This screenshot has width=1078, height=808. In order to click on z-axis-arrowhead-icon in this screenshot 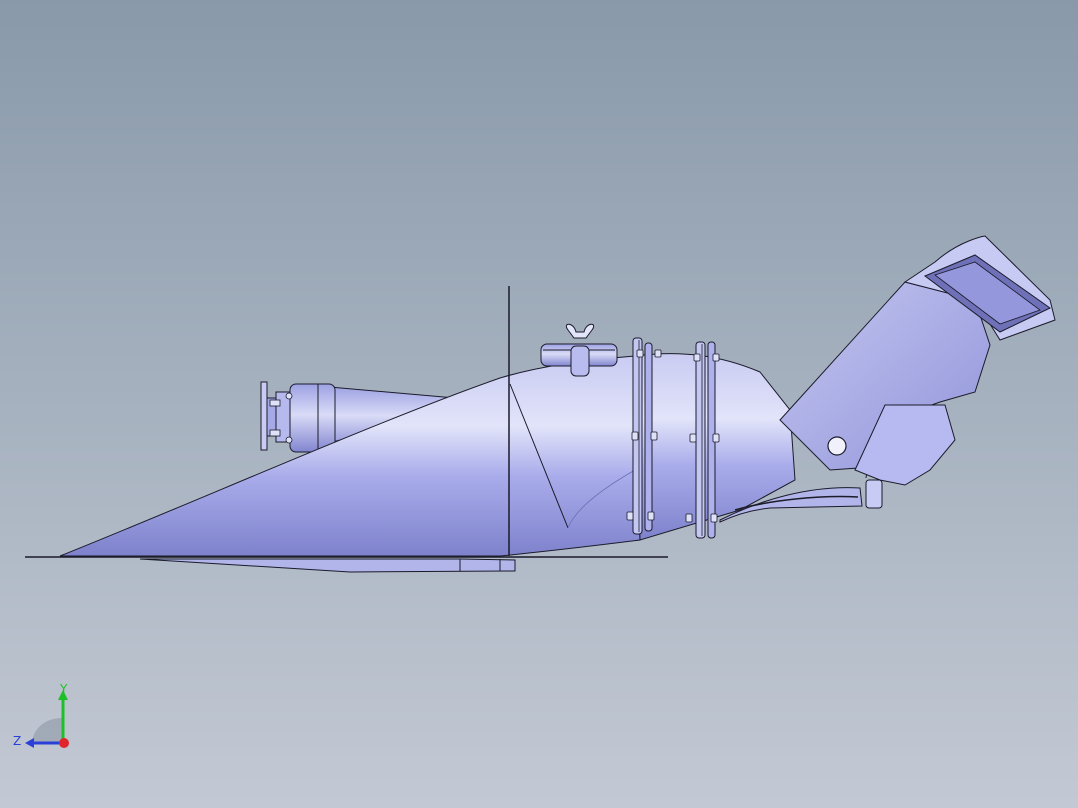, I will do `click(29, 743)`.